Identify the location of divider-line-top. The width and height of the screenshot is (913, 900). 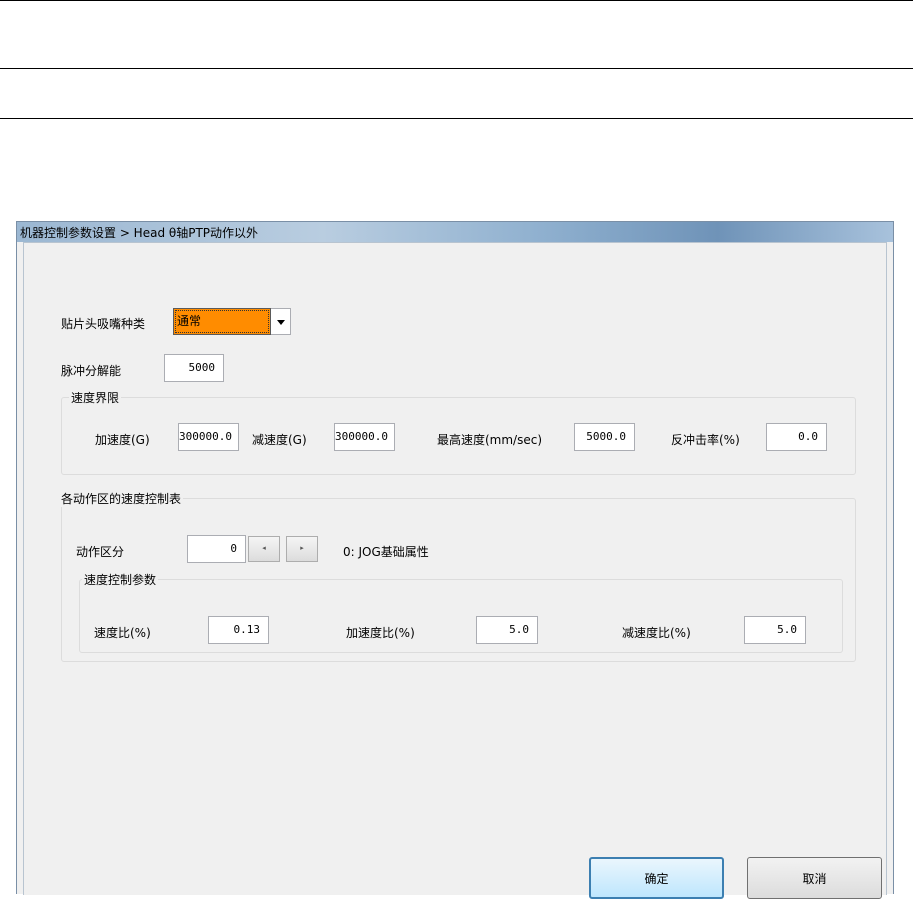
(456, 0).